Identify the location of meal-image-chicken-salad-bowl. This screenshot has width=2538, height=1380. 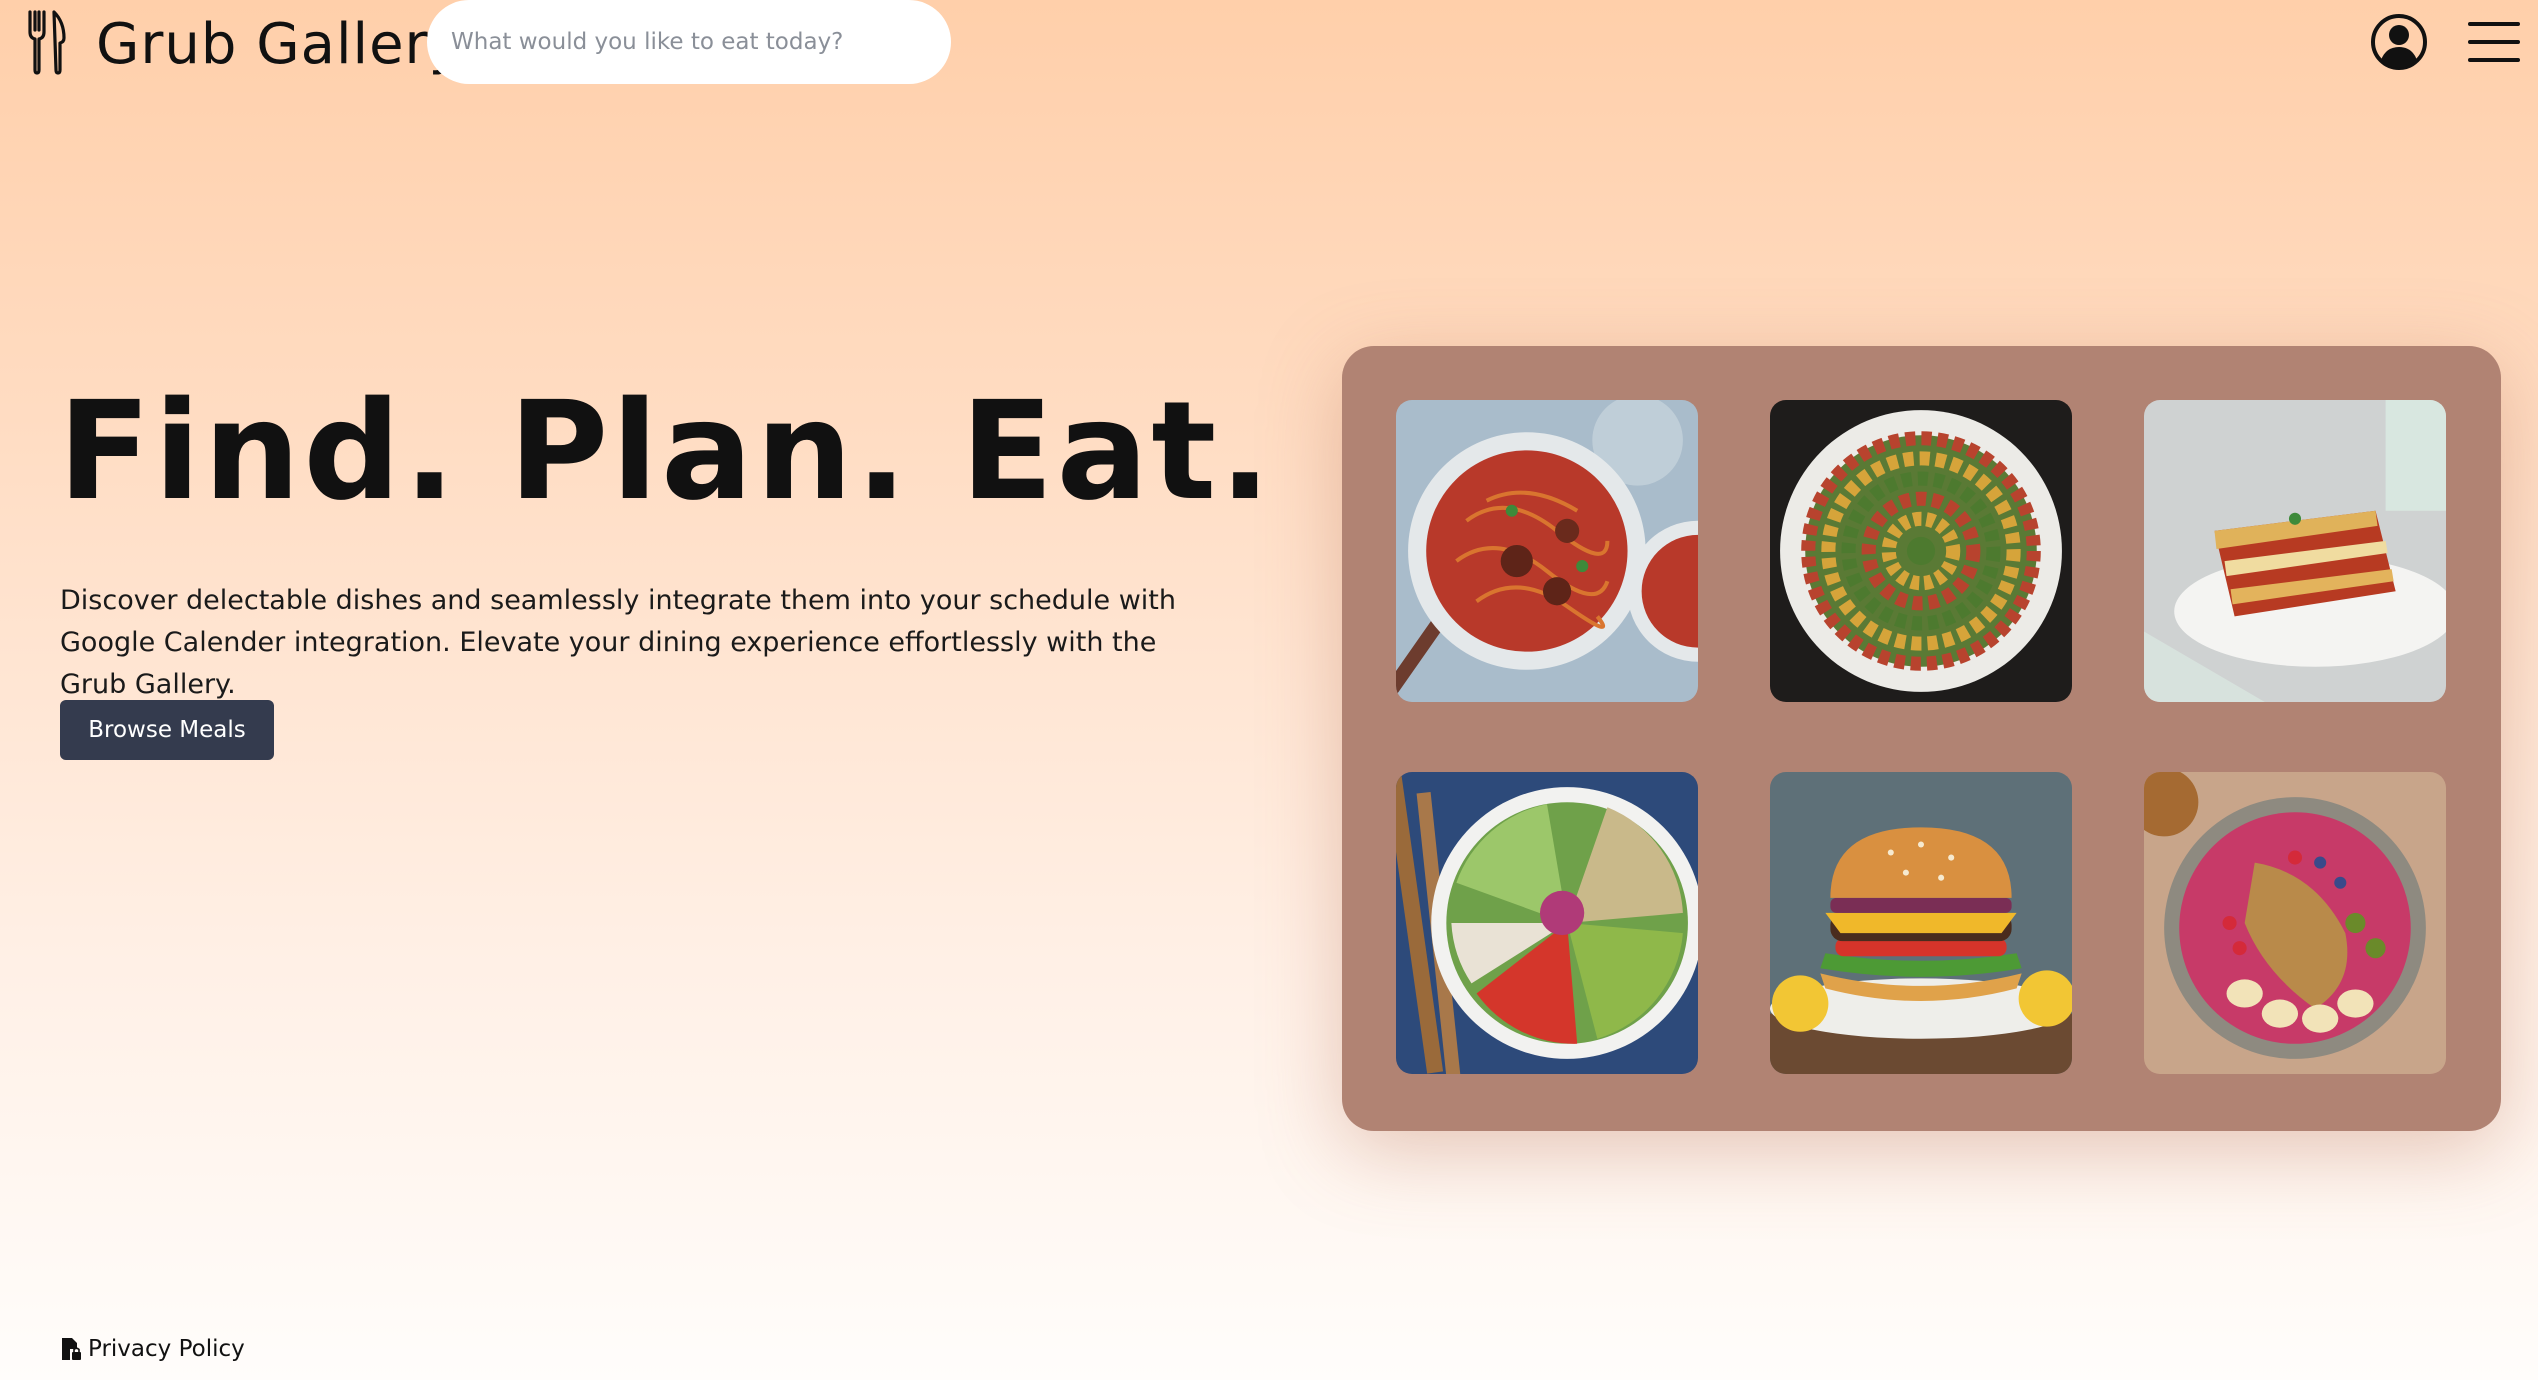
(1547, 923).